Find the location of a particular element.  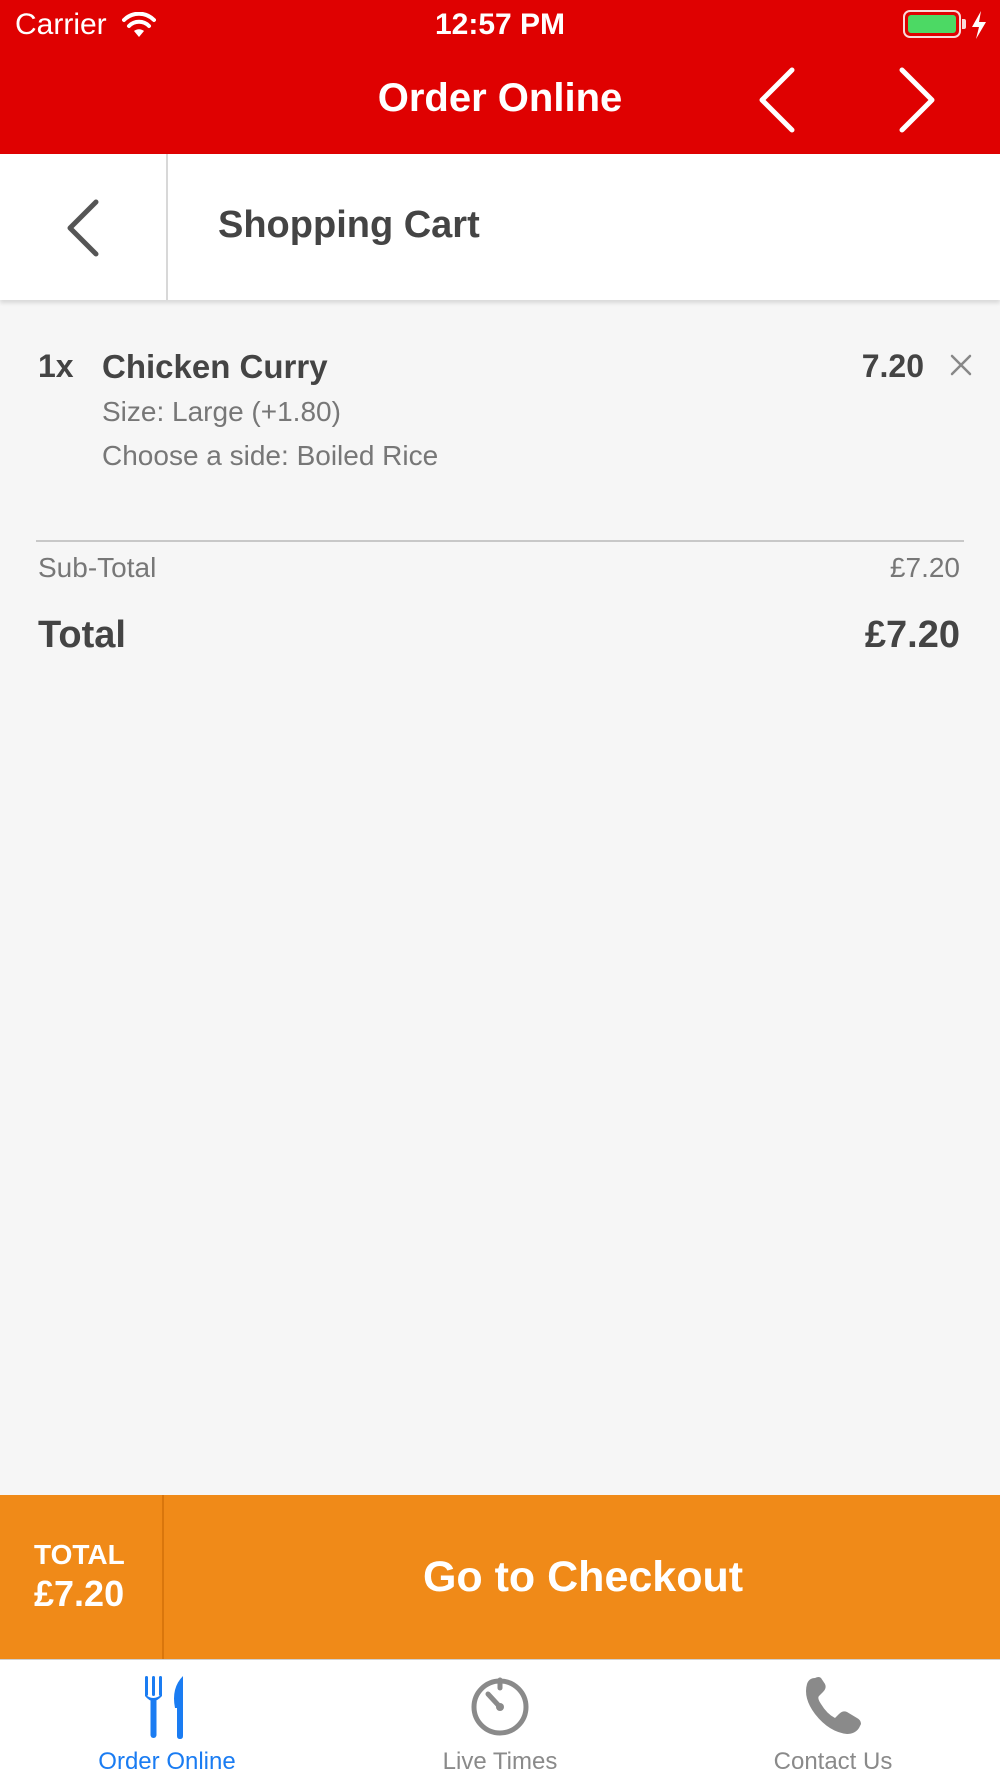

checkout-button: Go to Checkout is located at coordinates (583, 1577).